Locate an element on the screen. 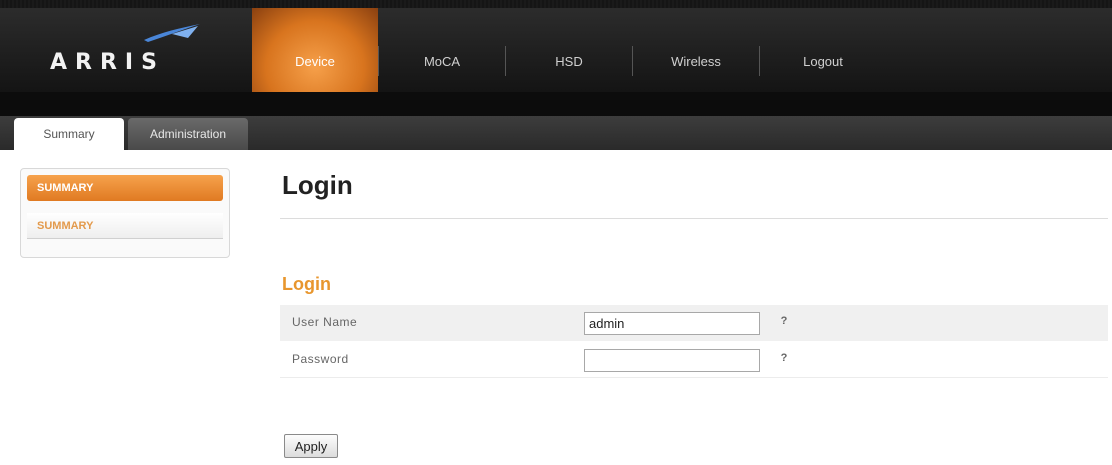 The image size is (1112, 465). tab-administration: Administration is located at coordinates (188, 134).